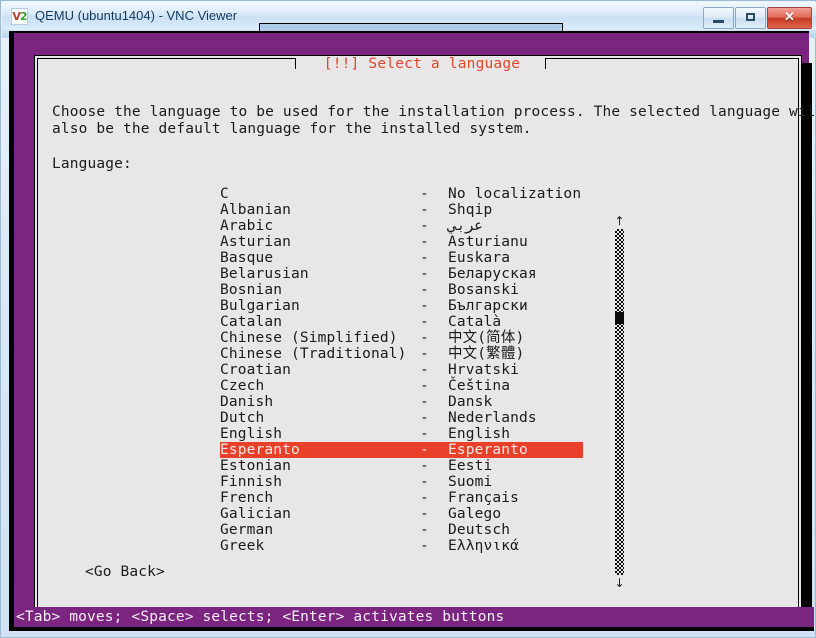  I want to click on close-button: ✕, so click(789, 18).